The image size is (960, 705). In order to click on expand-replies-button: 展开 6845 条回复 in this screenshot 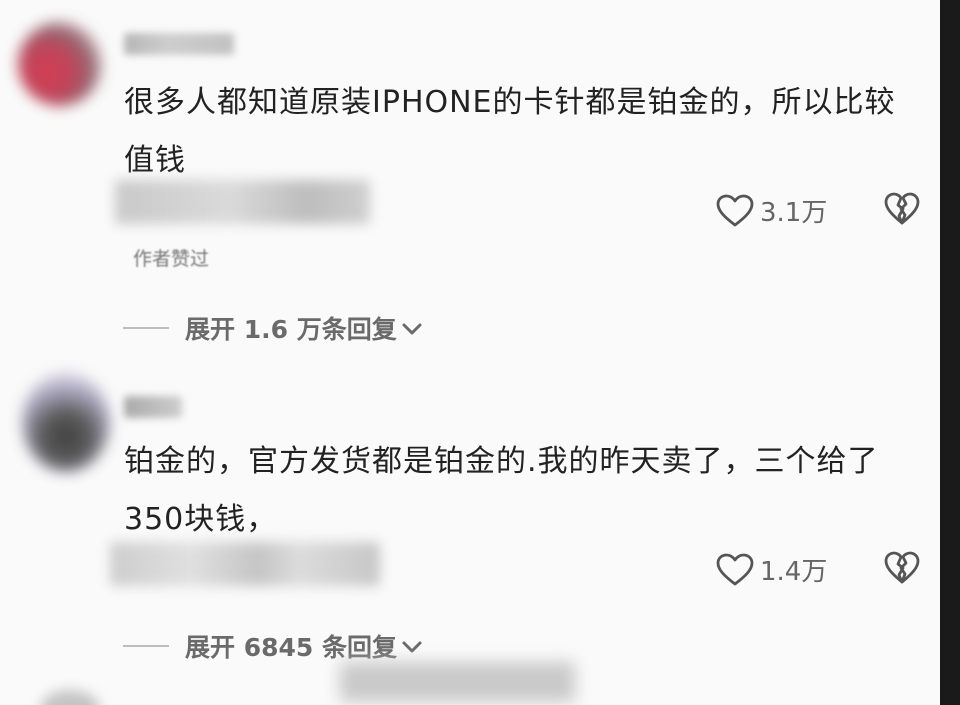, I will do `click(273, 646)`.